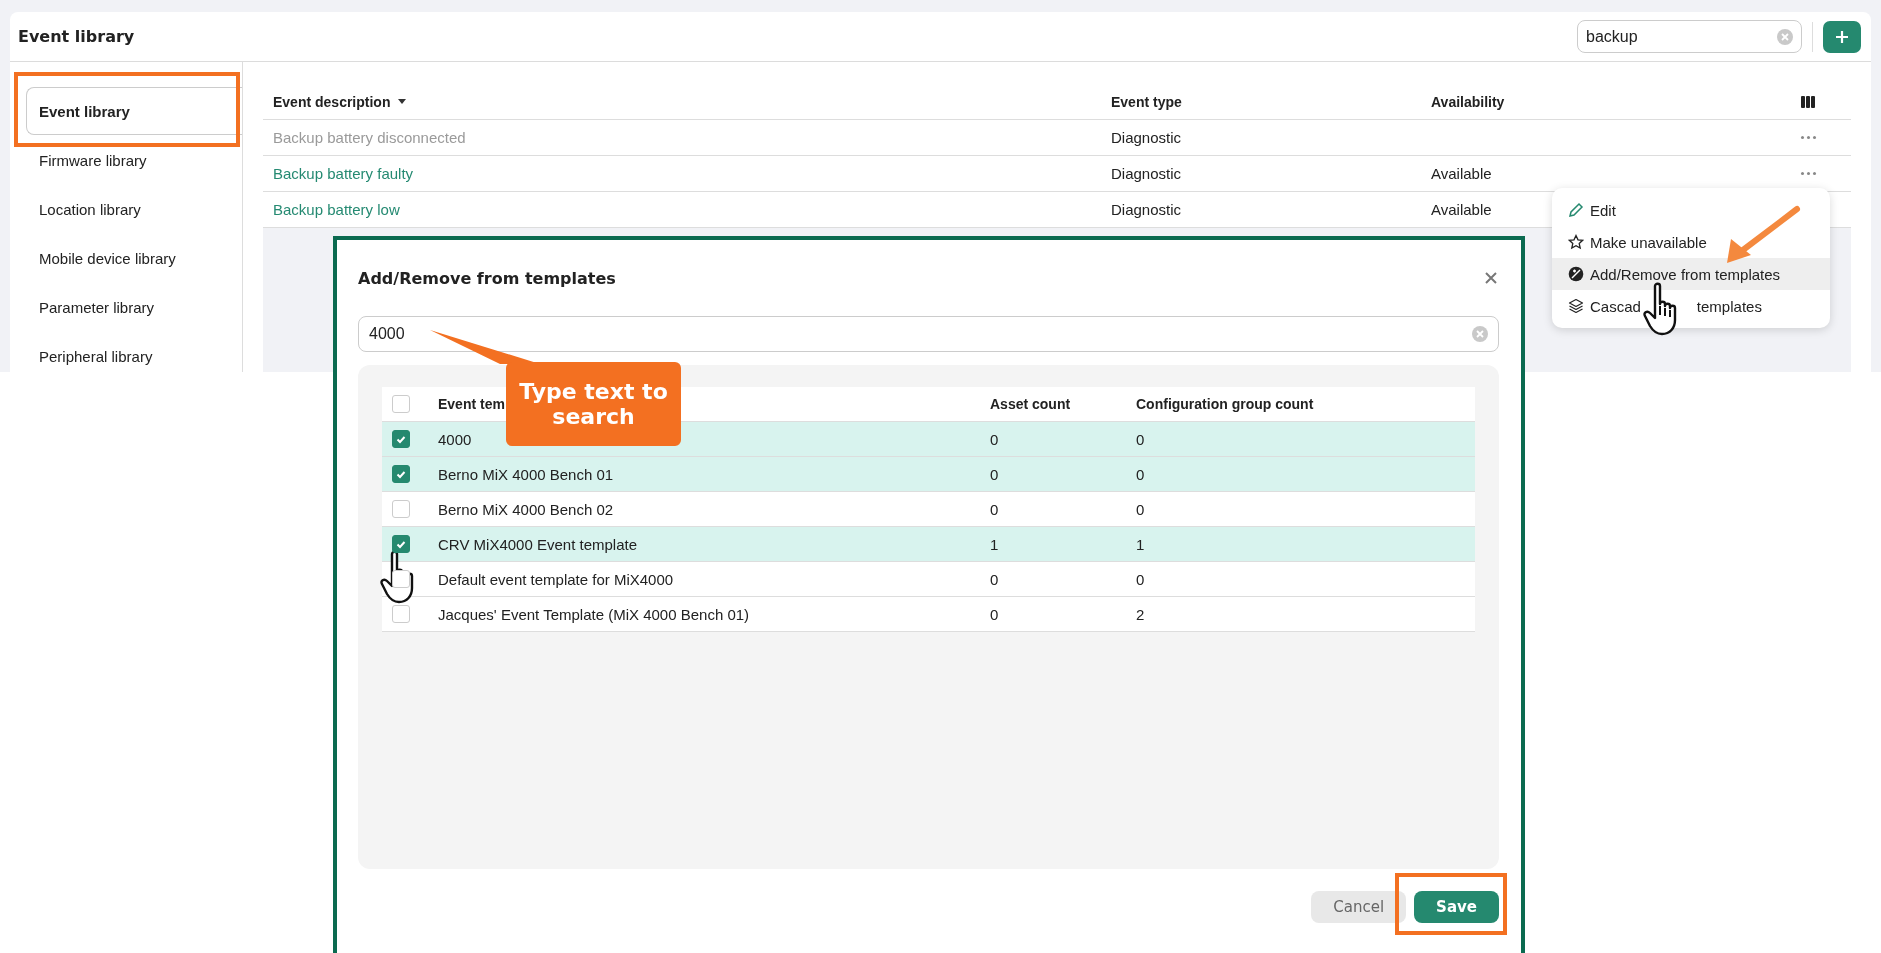  What do you see at coordinates (1576, 242) in the screenshot?
I see `star-icon` at bounding box center [1576, 242].